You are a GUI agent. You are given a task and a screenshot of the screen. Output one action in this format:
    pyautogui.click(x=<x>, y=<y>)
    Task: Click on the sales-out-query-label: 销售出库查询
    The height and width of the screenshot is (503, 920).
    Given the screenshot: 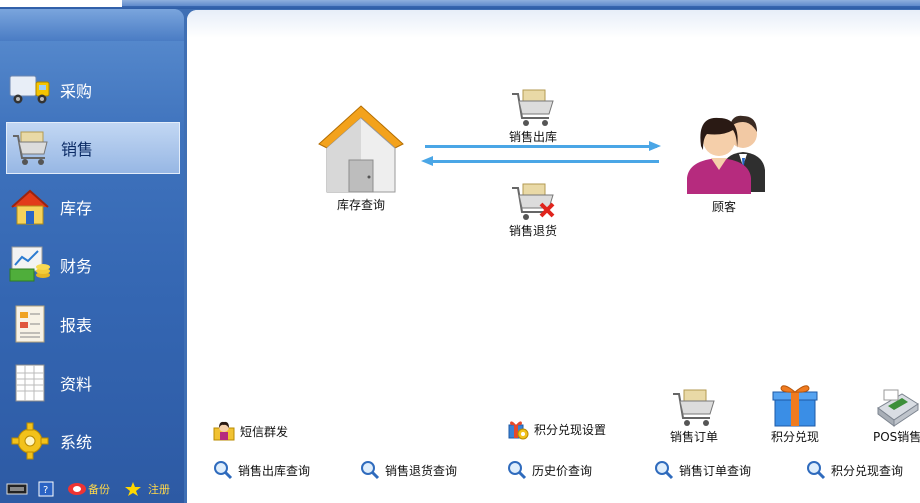 What is the action you would take?
    pyautogui.click(x=274, y=470)
    